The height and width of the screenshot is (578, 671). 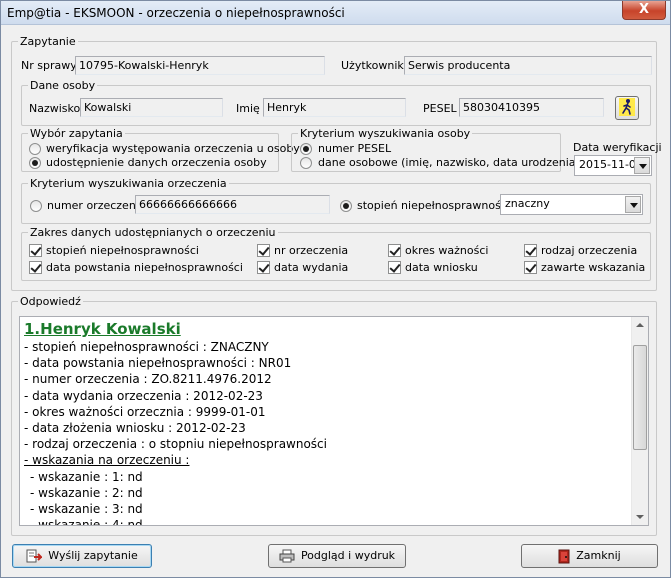 I want to click on walking-person-icon, so click(x=627, y=107).